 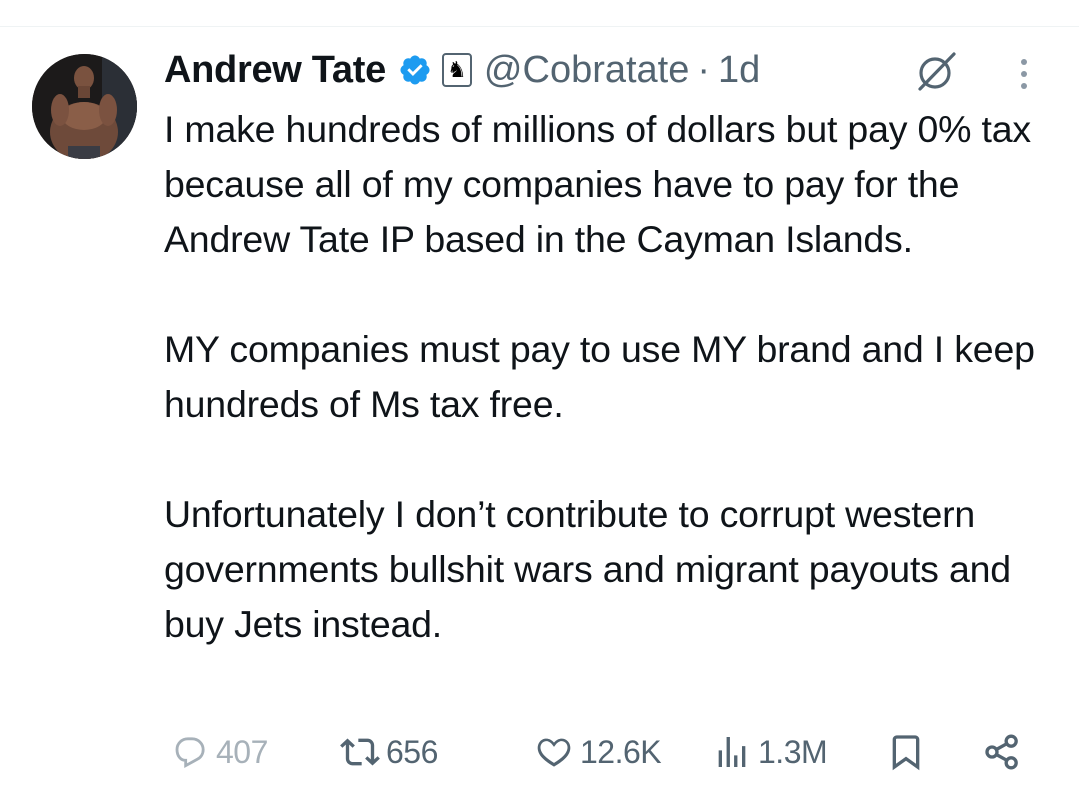 What do you see at coordinates (732, 752) in the screenshot?
I see `views-icon` at bounding box center [732, 752].